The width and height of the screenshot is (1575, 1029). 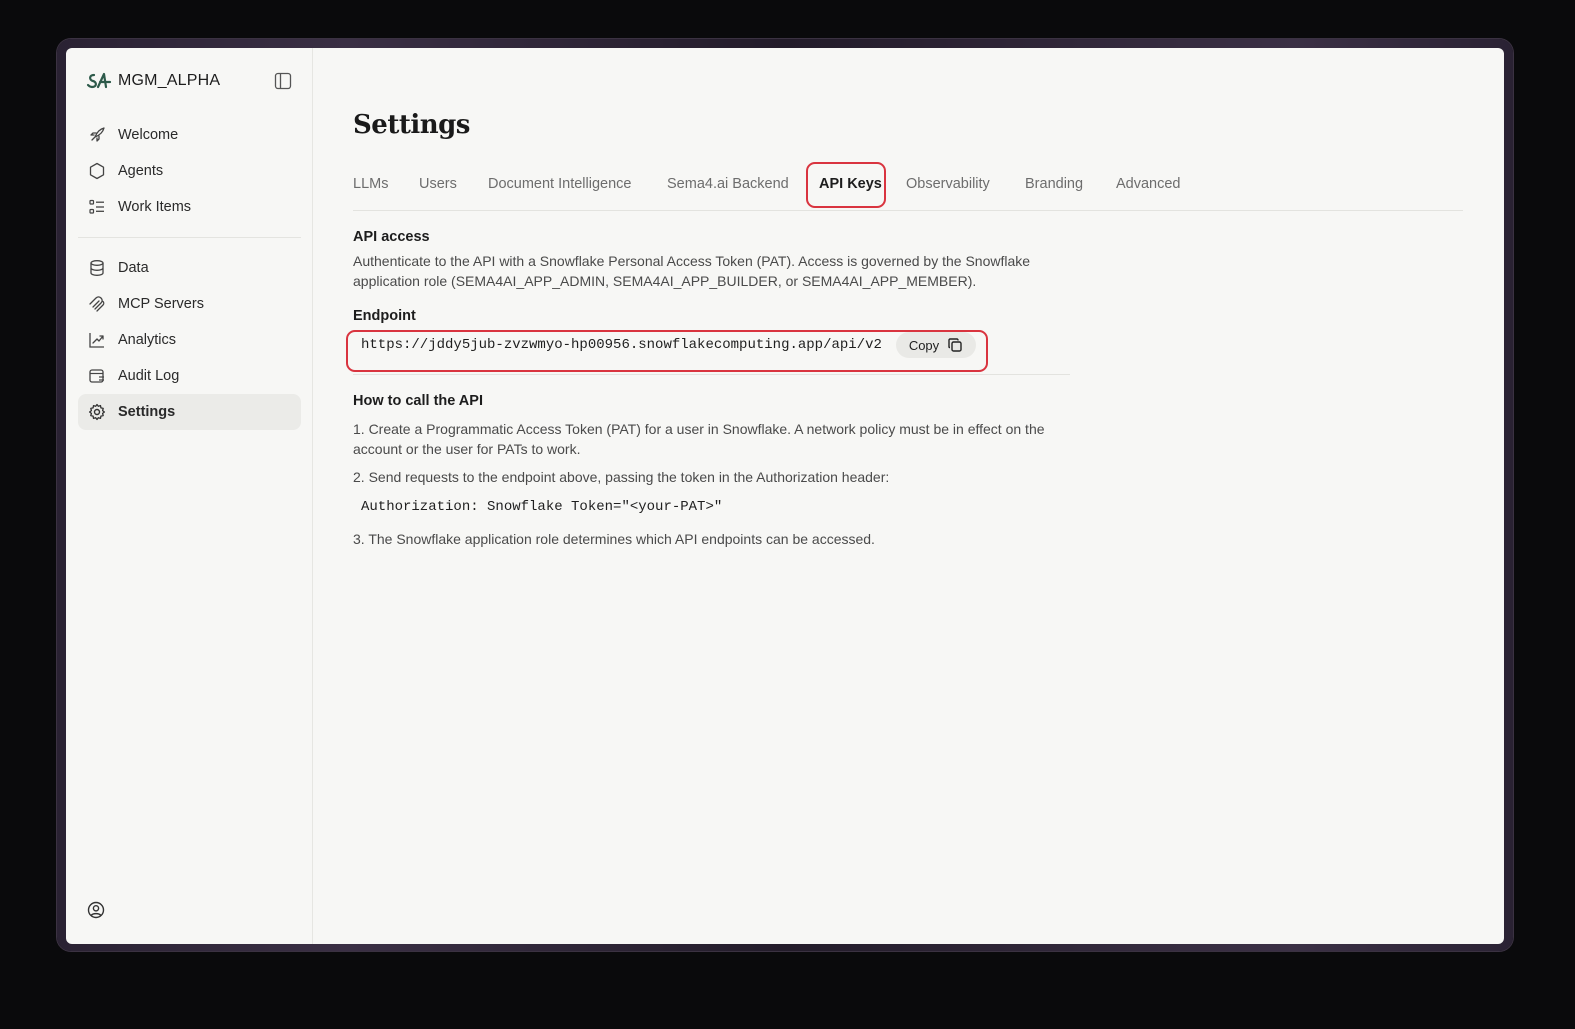 I want to click on sidebar-item-mcp-servers: MCP Servers, so click(x=189, y=304).